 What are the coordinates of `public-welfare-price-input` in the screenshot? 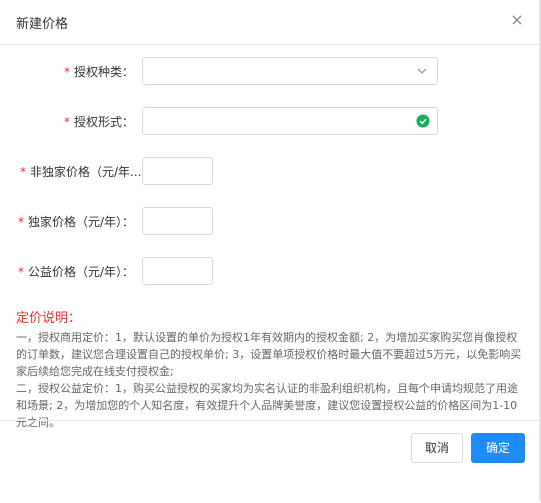 It's located at (177, 271).